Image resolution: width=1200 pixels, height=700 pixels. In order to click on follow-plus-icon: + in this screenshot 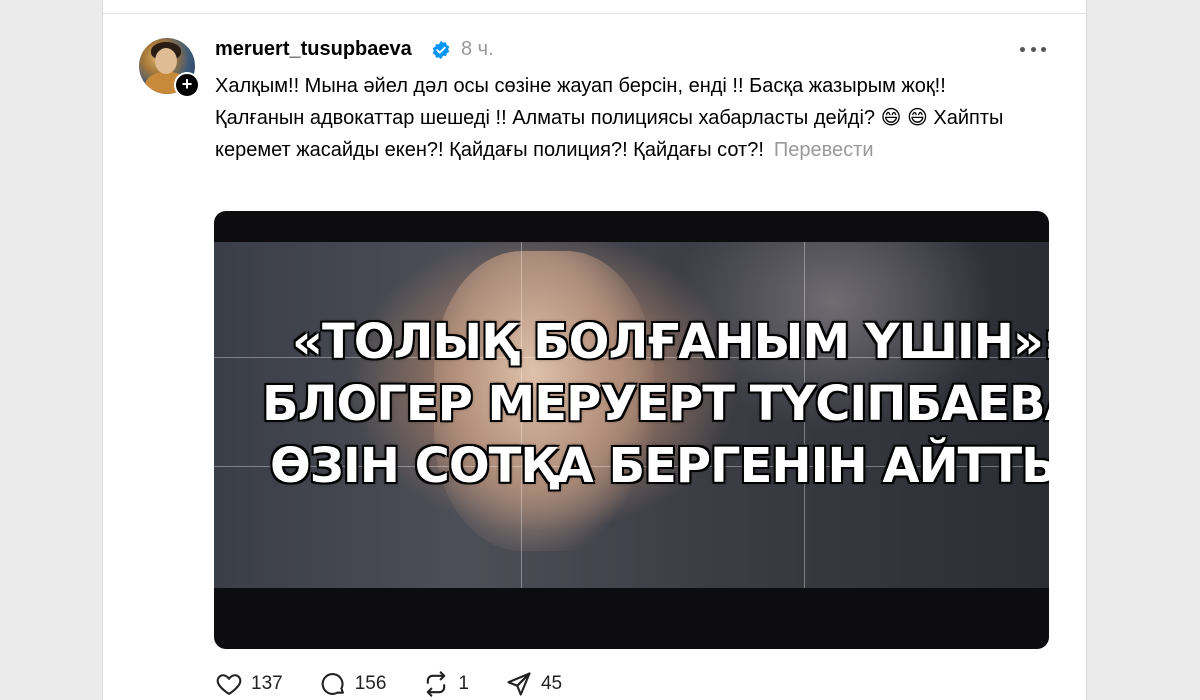, I will do `click(187, 85)`.